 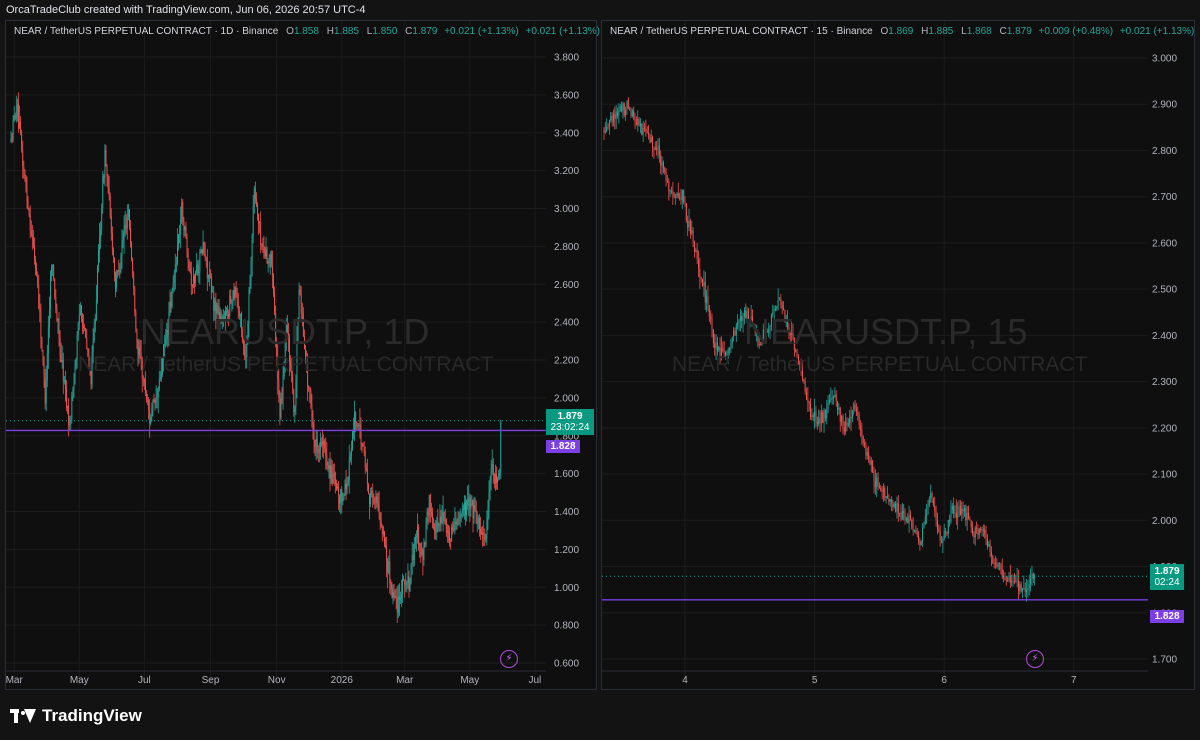 I want to click on last-price-label: 1.879, so click(x=570, y=416).